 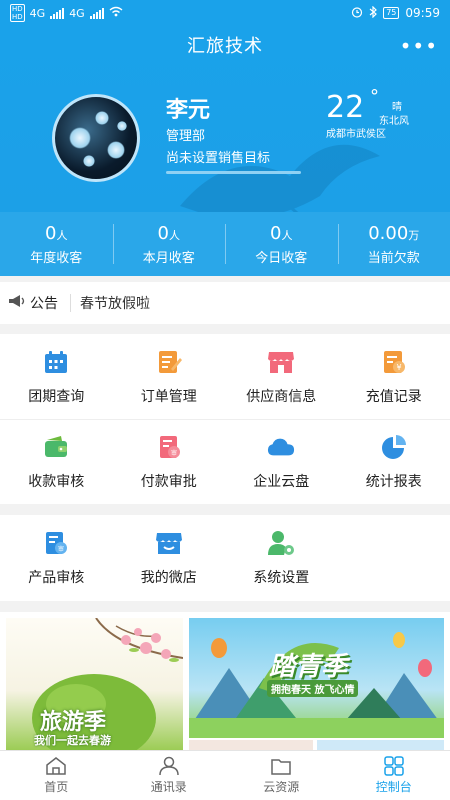 What do you see at coordinates (186, 136) in the screenshot?
I see `user-department: 管理部` at bounding box center [186, 136].